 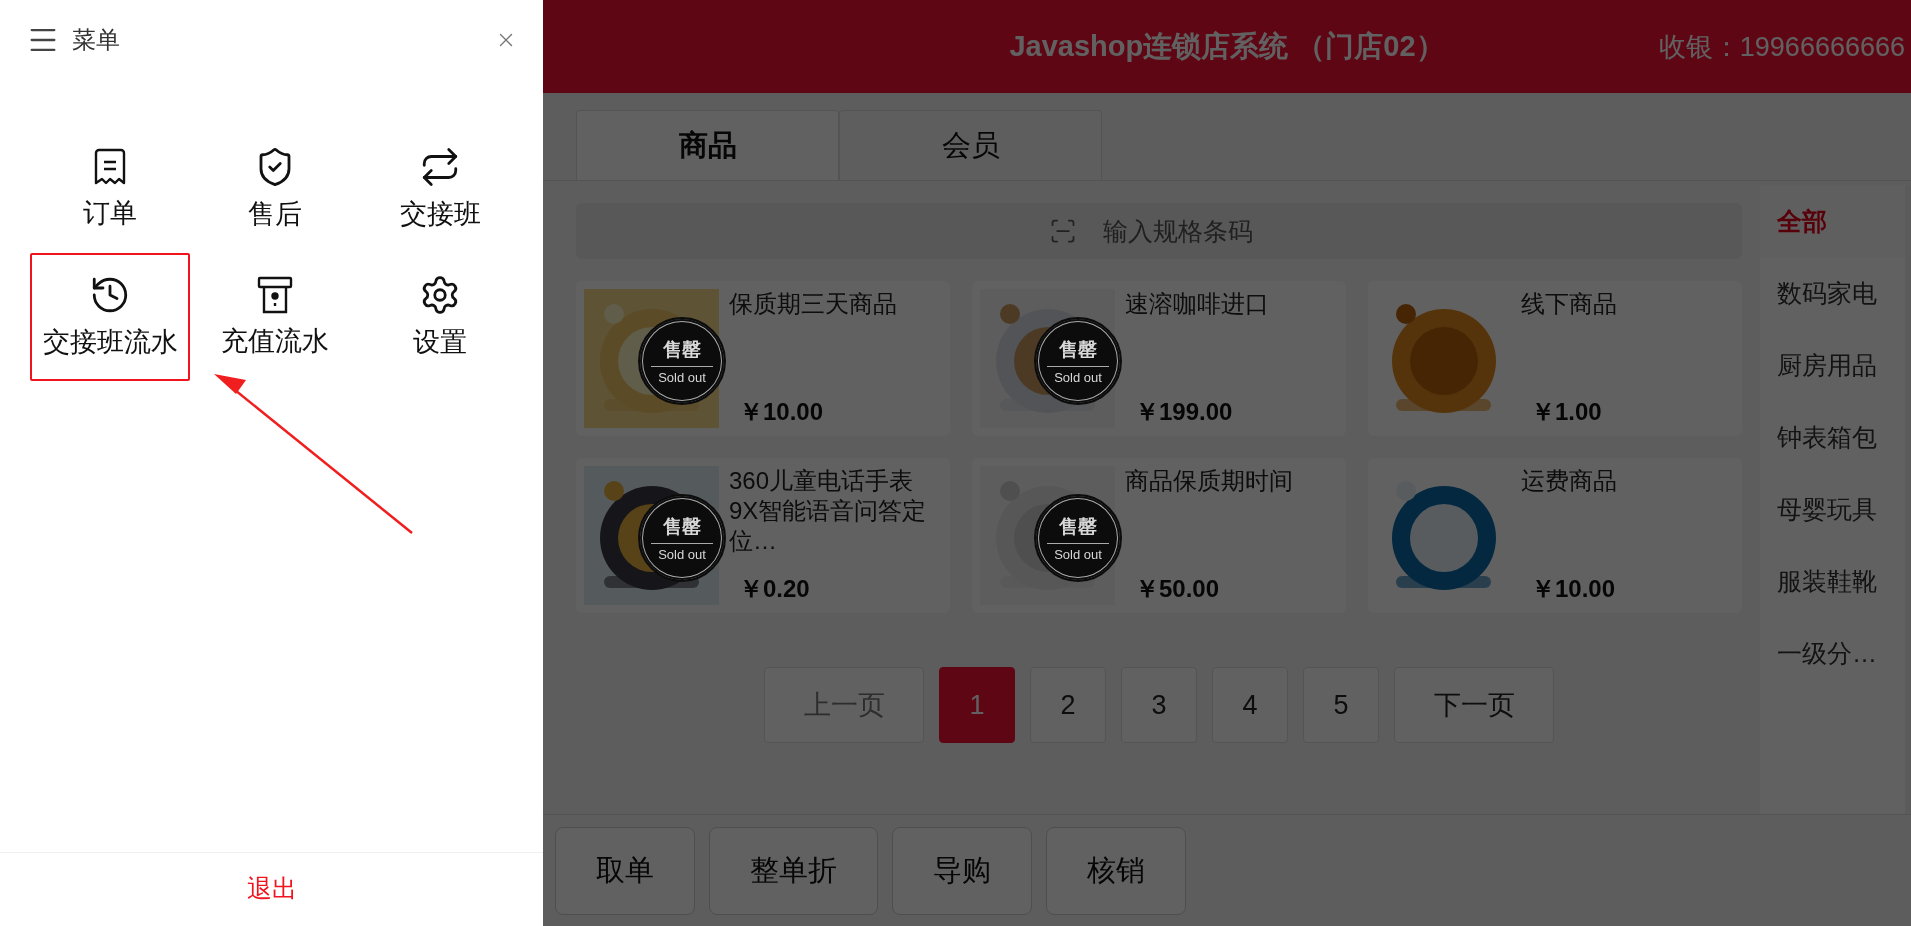 What do you see at coordinates (96, 40) in the screenshot?
I see `drawer-title: 菜单` at bounding box center [96, 40].